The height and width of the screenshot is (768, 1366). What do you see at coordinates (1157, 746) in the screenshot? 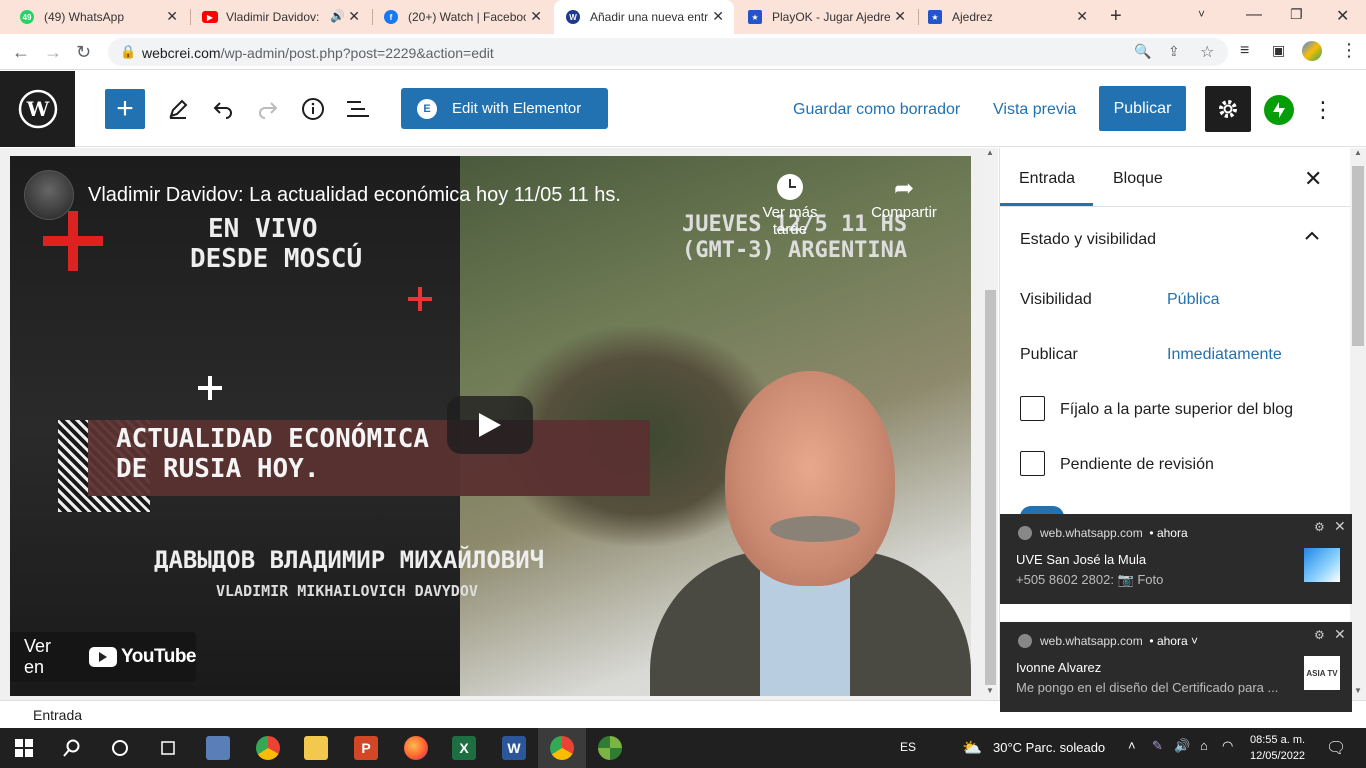
I see `pen-icon: ✎` at bounding box center [1157, 746].